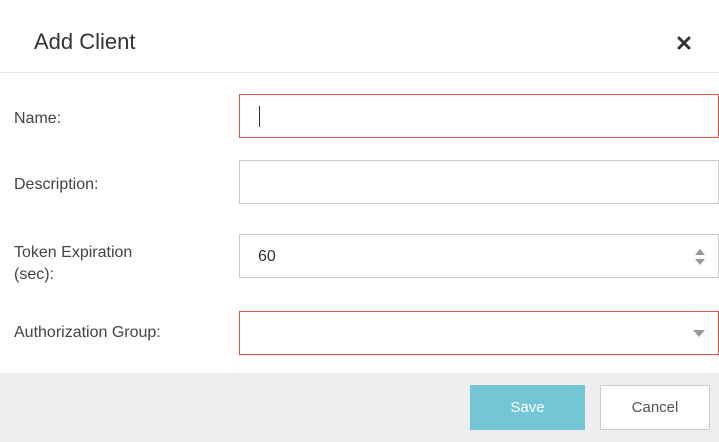  I want to click on token-expiration-label-line2: (sec):, so click(34, 274).